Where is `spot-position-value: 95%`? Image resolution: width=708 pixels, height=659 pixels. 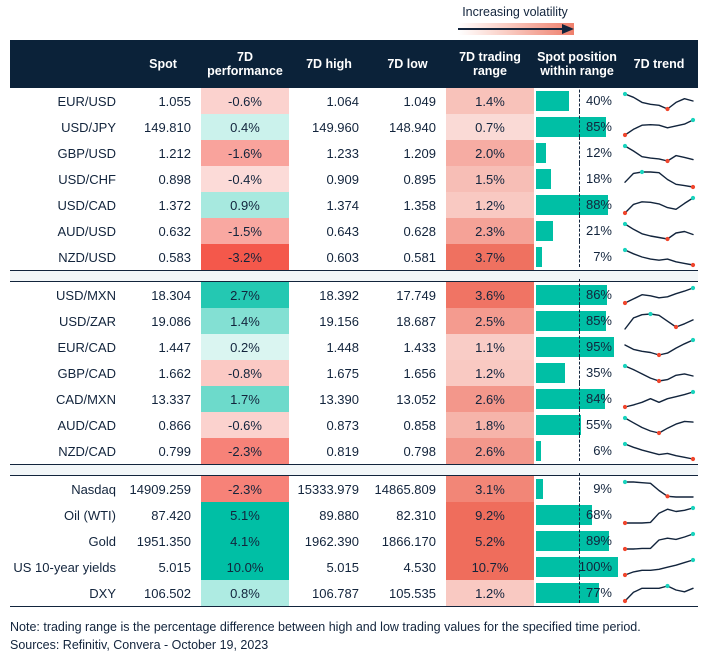
spot-position-value: 95% is located at coordinates (598, 346).